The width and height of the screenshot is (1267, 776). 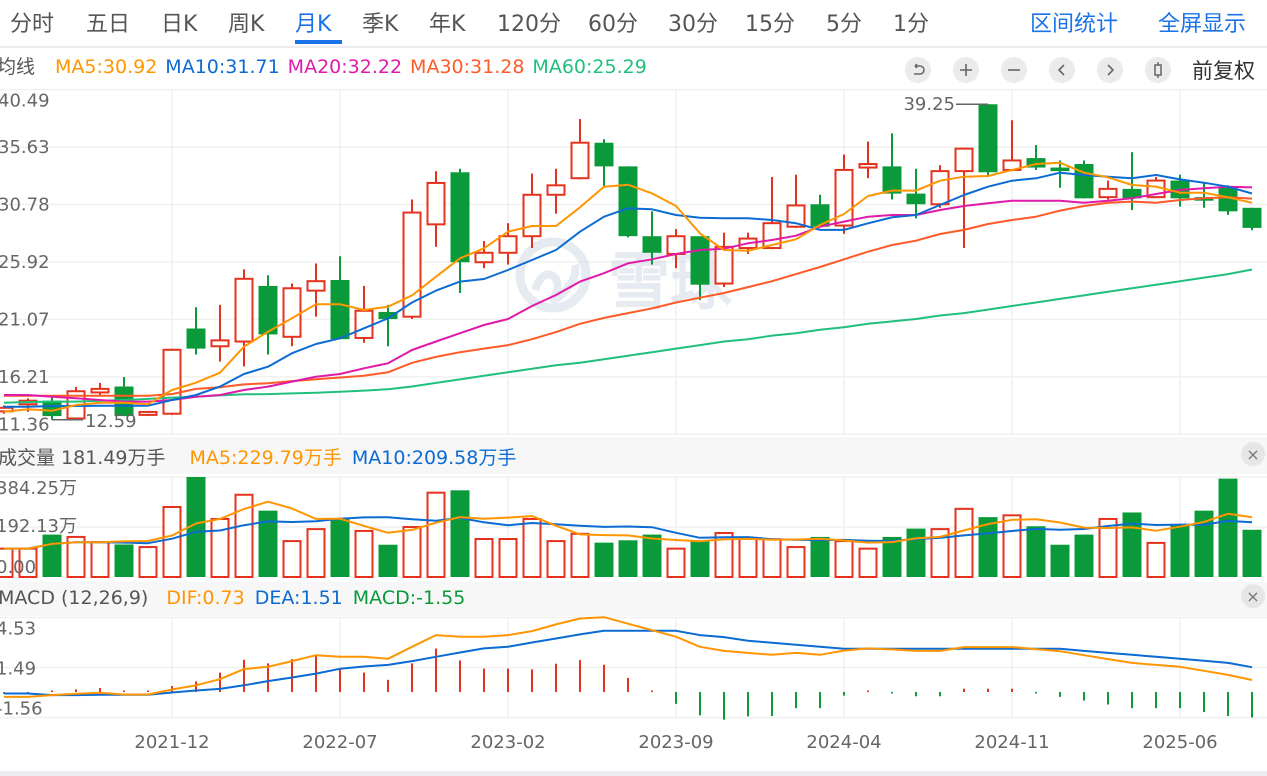 What do you see at coordinates (1179, 742) in the screenshot?
I see `date-axis-label: 2025-06` at bounding box center [1179, 742].